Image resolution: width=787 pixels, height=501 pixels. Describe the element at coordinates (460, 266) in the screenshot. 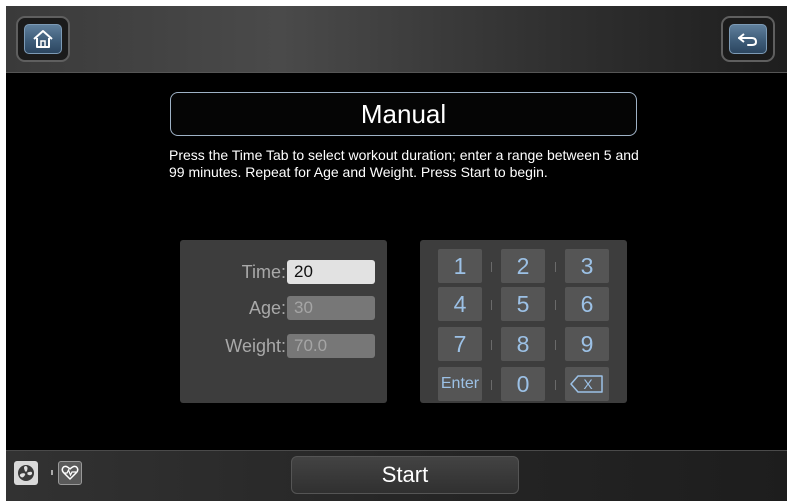

I see `key-1: 1` at that location.